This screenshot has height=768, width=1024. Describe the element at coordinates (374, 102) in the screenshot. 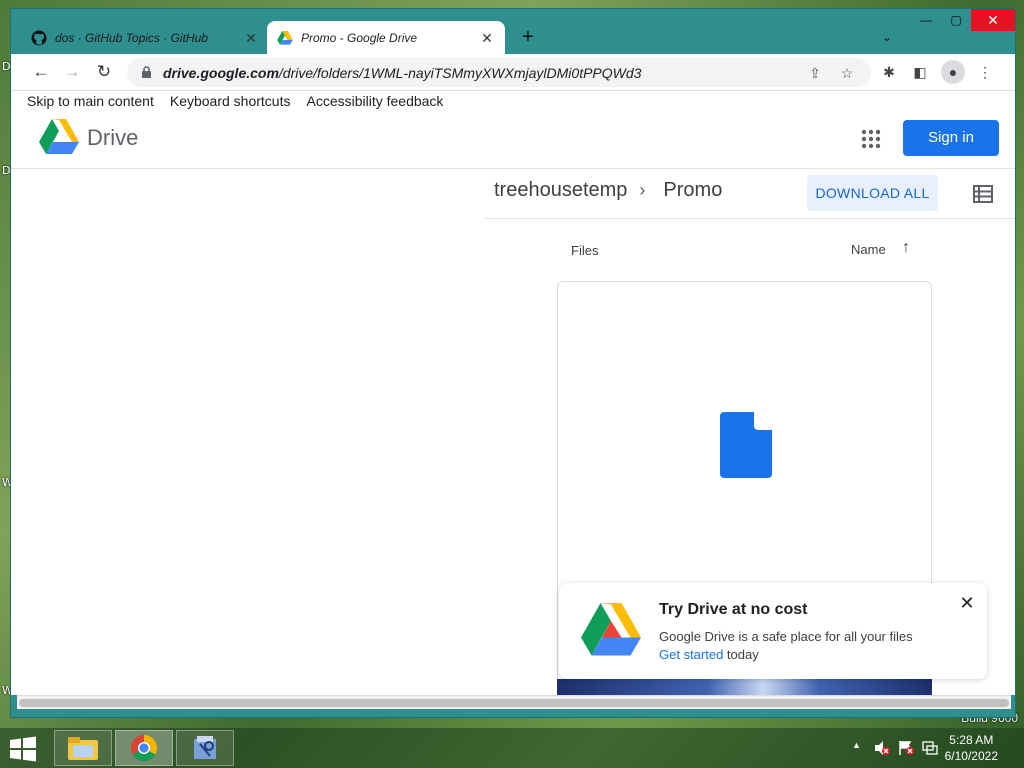

I see `accessibility-feedback-link: Accessibility feedback` at that location.